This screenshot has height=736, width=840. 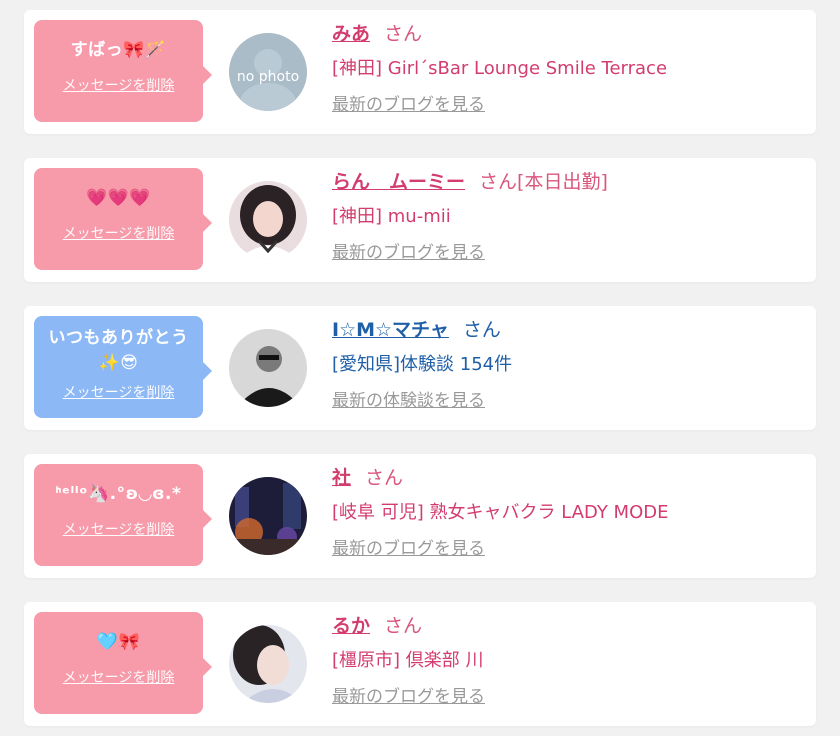 I want to click on message-bubble: 🩵🎀 メッセージを削除, so click(x=123, y=663).